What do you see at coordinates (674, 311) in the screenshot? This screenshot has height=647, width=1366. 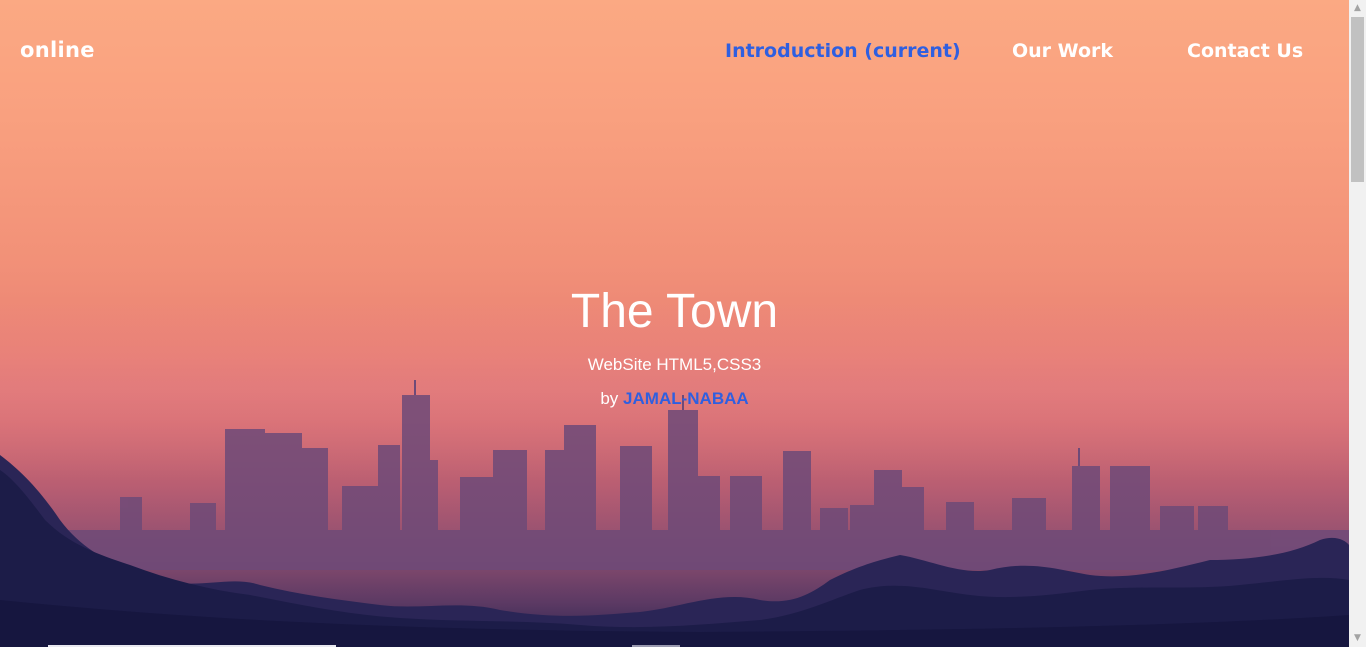 I see `hero-title: The Town` at bounding box center [674, 311].